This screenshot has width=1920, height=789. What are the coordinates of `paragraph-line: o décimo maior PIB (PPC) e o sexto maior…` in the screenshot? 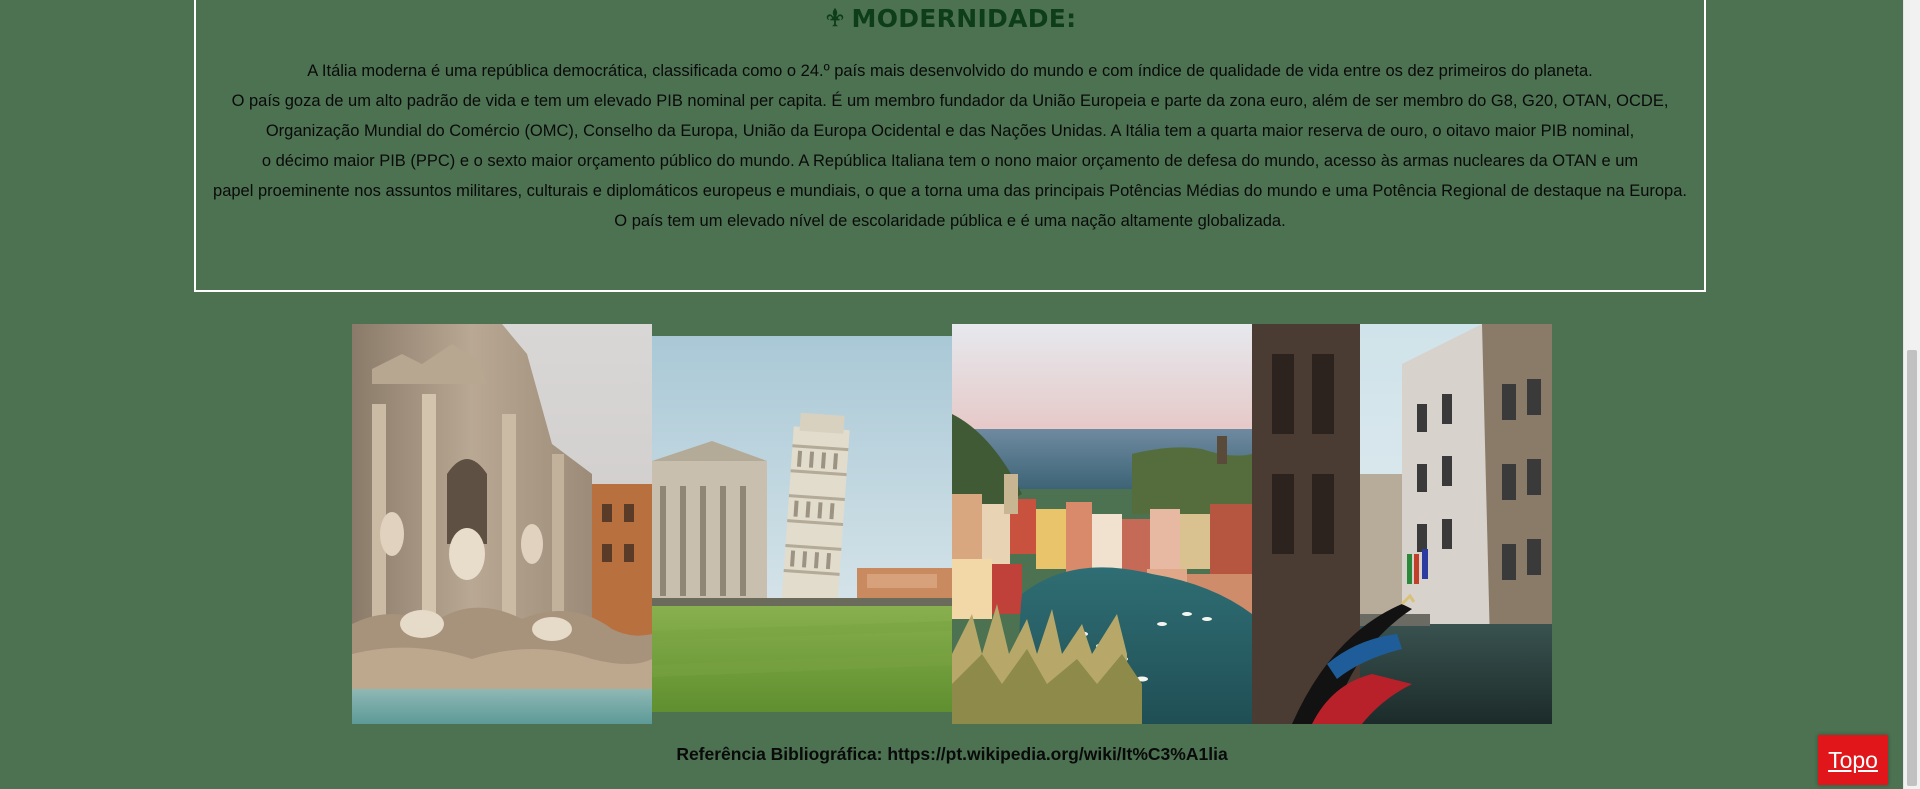 It's located at (950, 161).